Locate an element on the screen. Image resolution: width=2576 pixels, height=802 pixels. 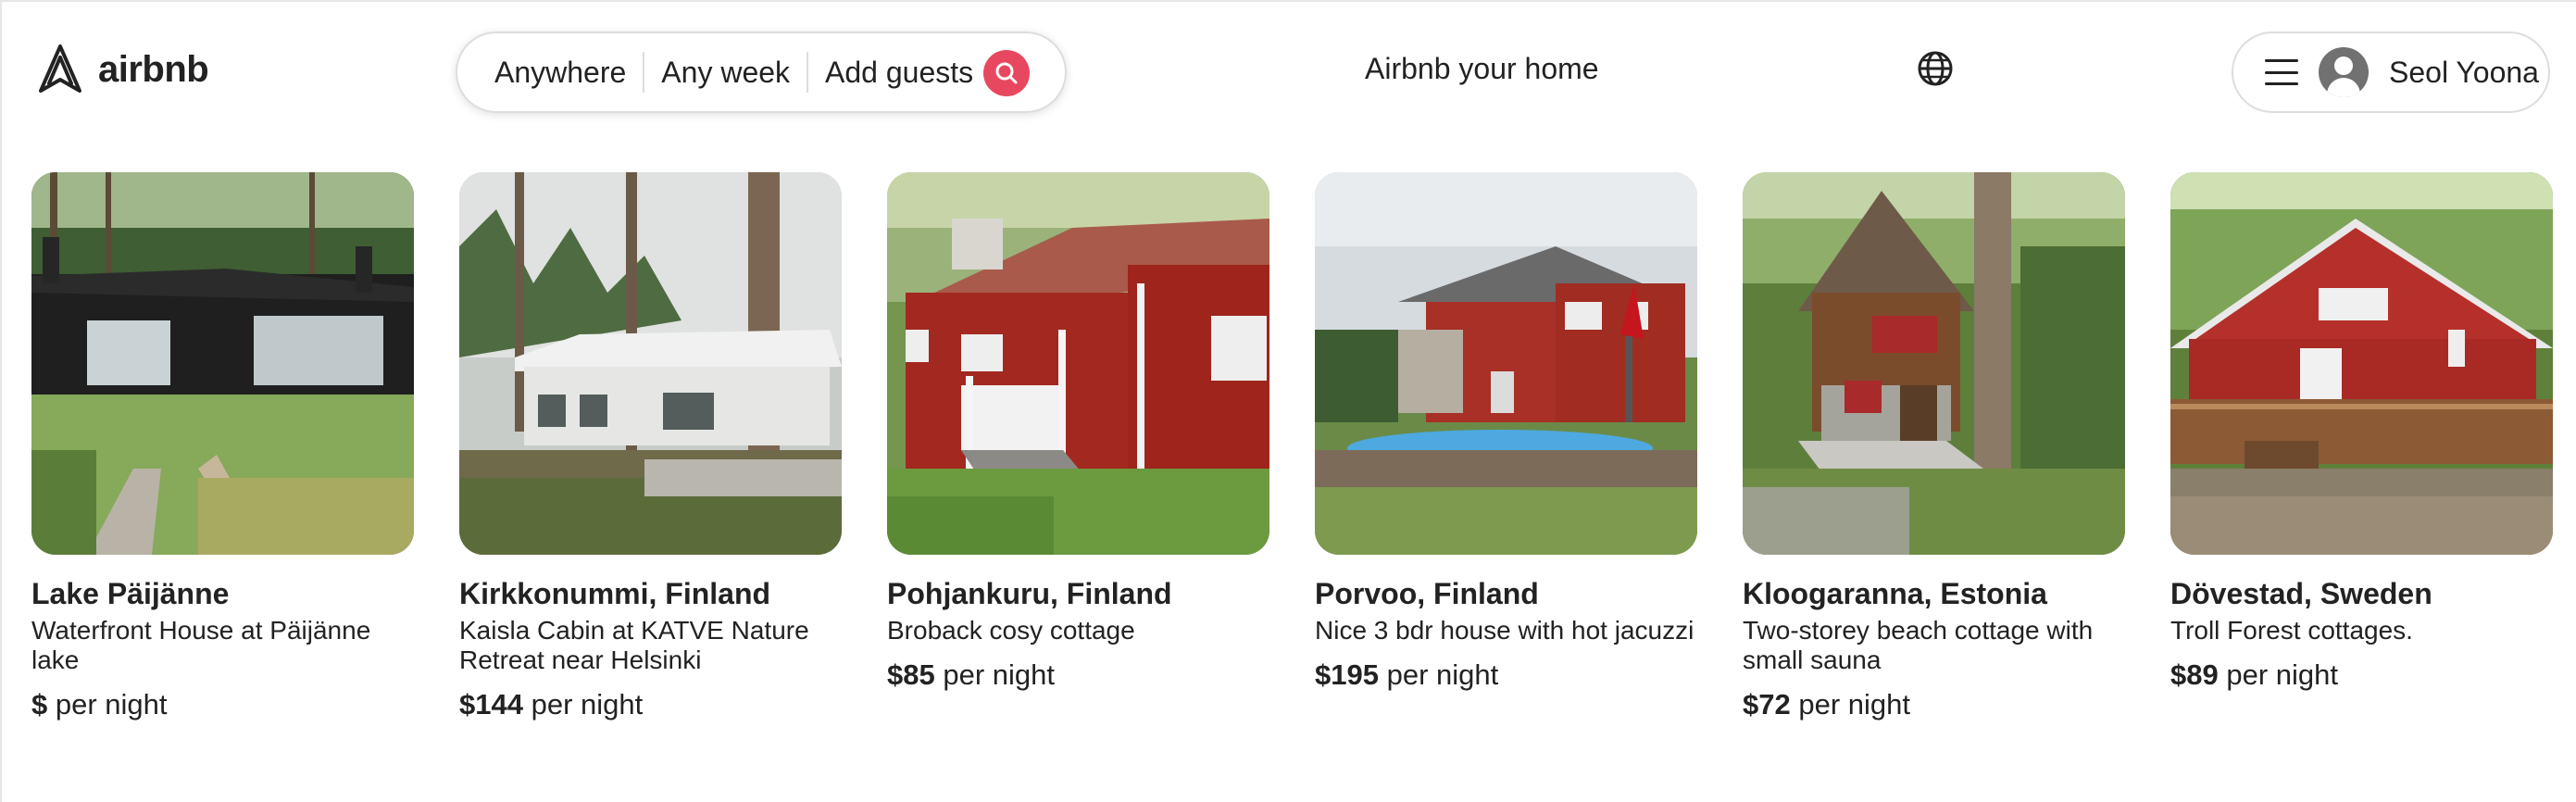
airbnb-logo: airbnb is located at coordinates (122, 69).